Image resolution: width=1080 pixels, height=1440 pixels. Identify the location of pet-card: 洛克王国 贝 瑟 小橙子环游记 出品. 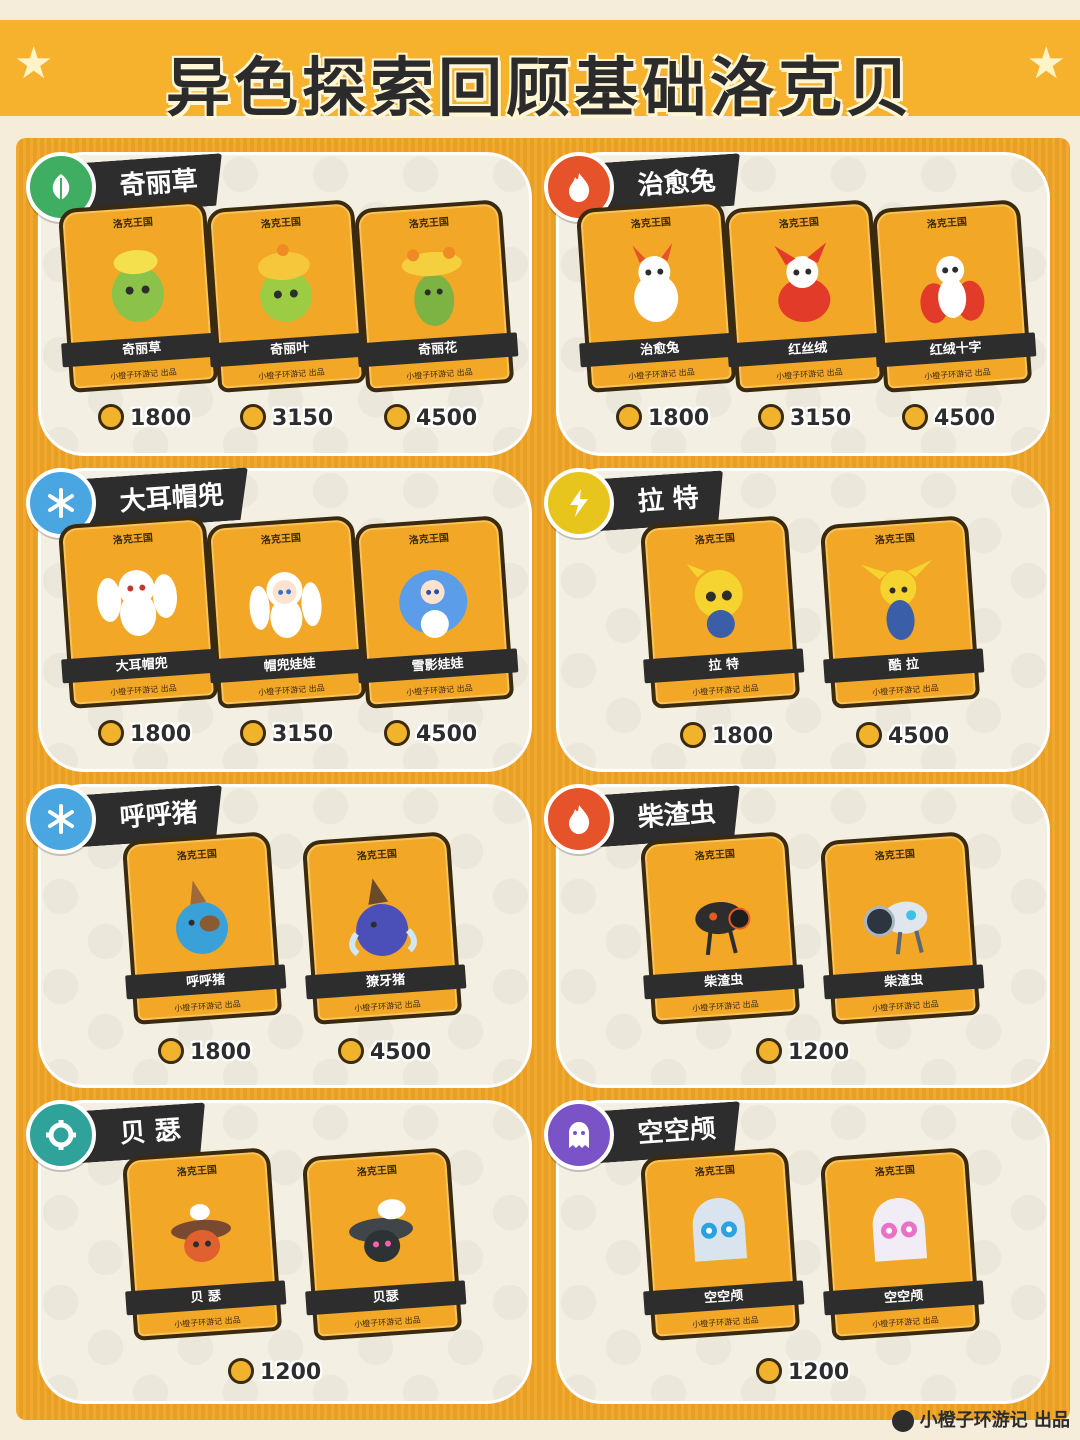
(204, 1244).